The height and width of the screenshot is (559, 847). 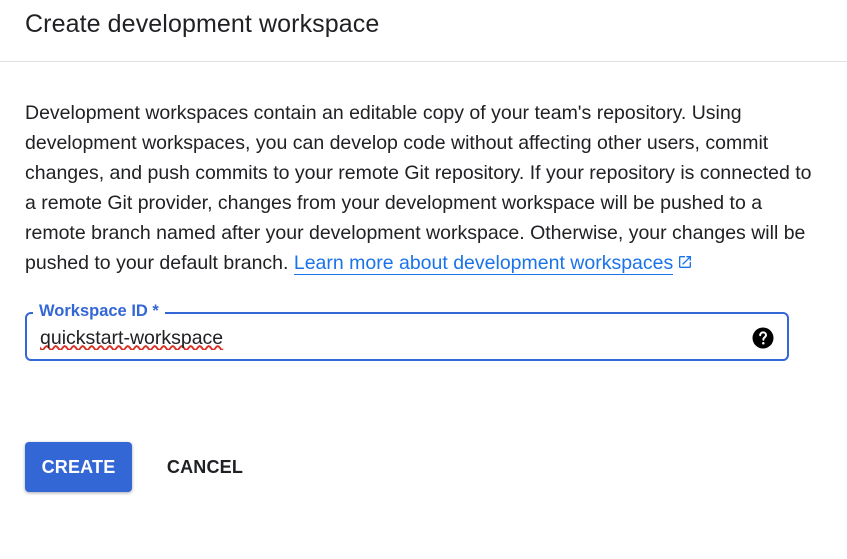 What do you see at coordinates (423, 61) in the screenshot?
I see `title-divider` at bounding box center [423, 61].